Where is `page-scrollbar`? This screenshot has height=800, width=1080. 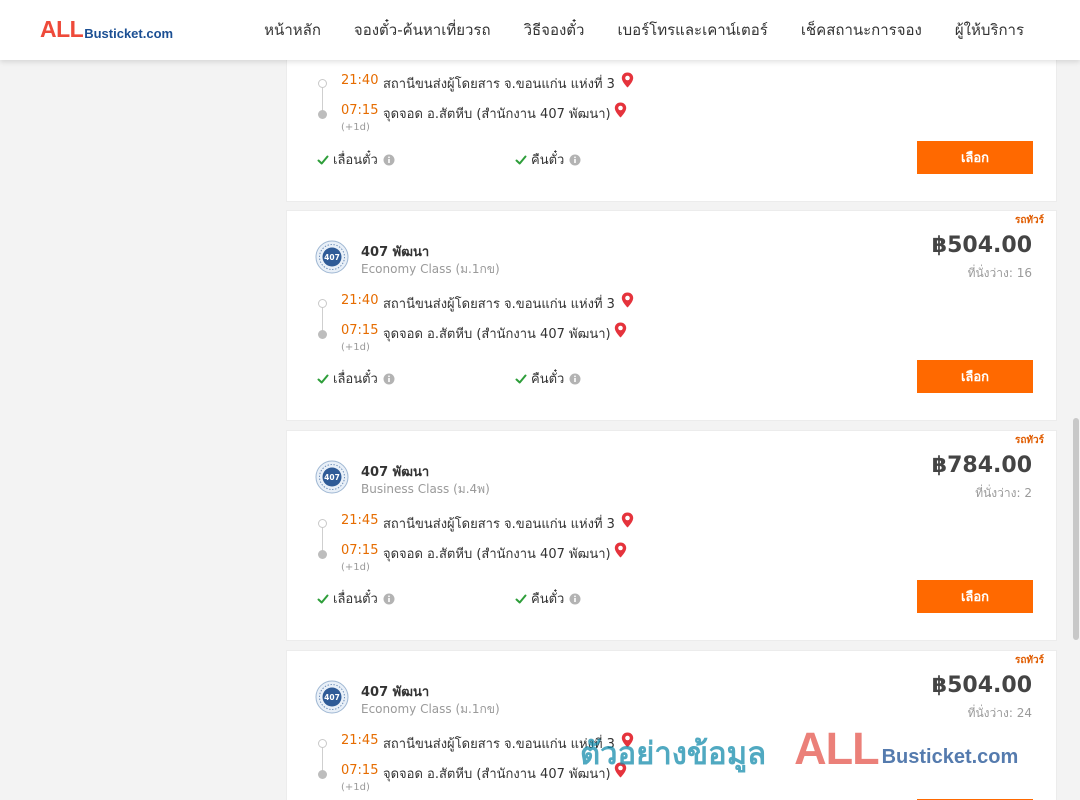
page-scrollbar is located at coordinates (1075, 430).